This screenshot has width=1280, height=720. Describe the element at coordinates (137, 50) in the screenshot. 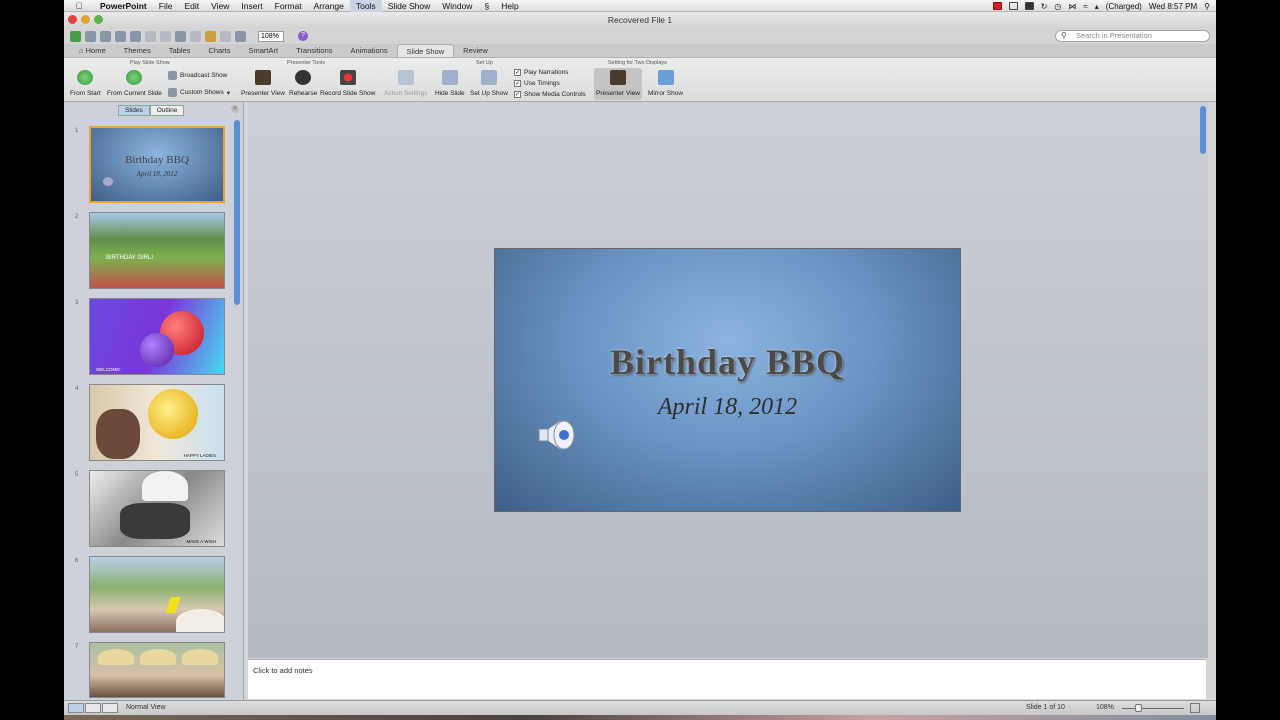

I see `tab-themes: Themes` at that location.